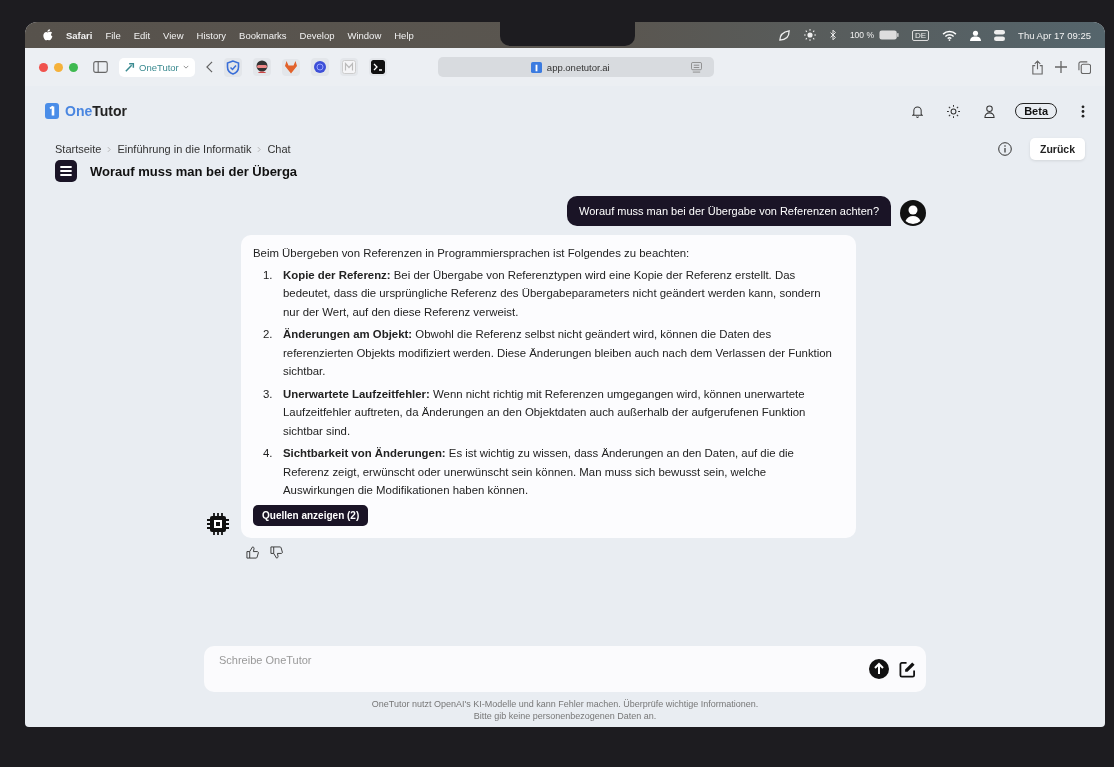  I want to click on extension-icon, so click(261, 67).